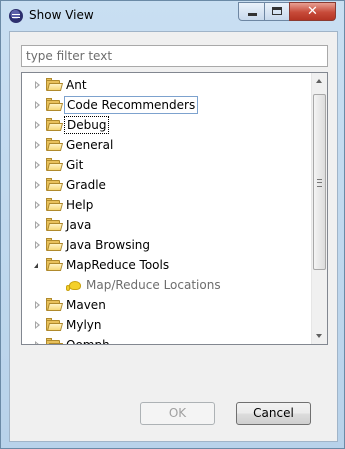 This screenshot has height=449, width=345. I want to click on tree-folder-item: Ant, so click(167, 85).